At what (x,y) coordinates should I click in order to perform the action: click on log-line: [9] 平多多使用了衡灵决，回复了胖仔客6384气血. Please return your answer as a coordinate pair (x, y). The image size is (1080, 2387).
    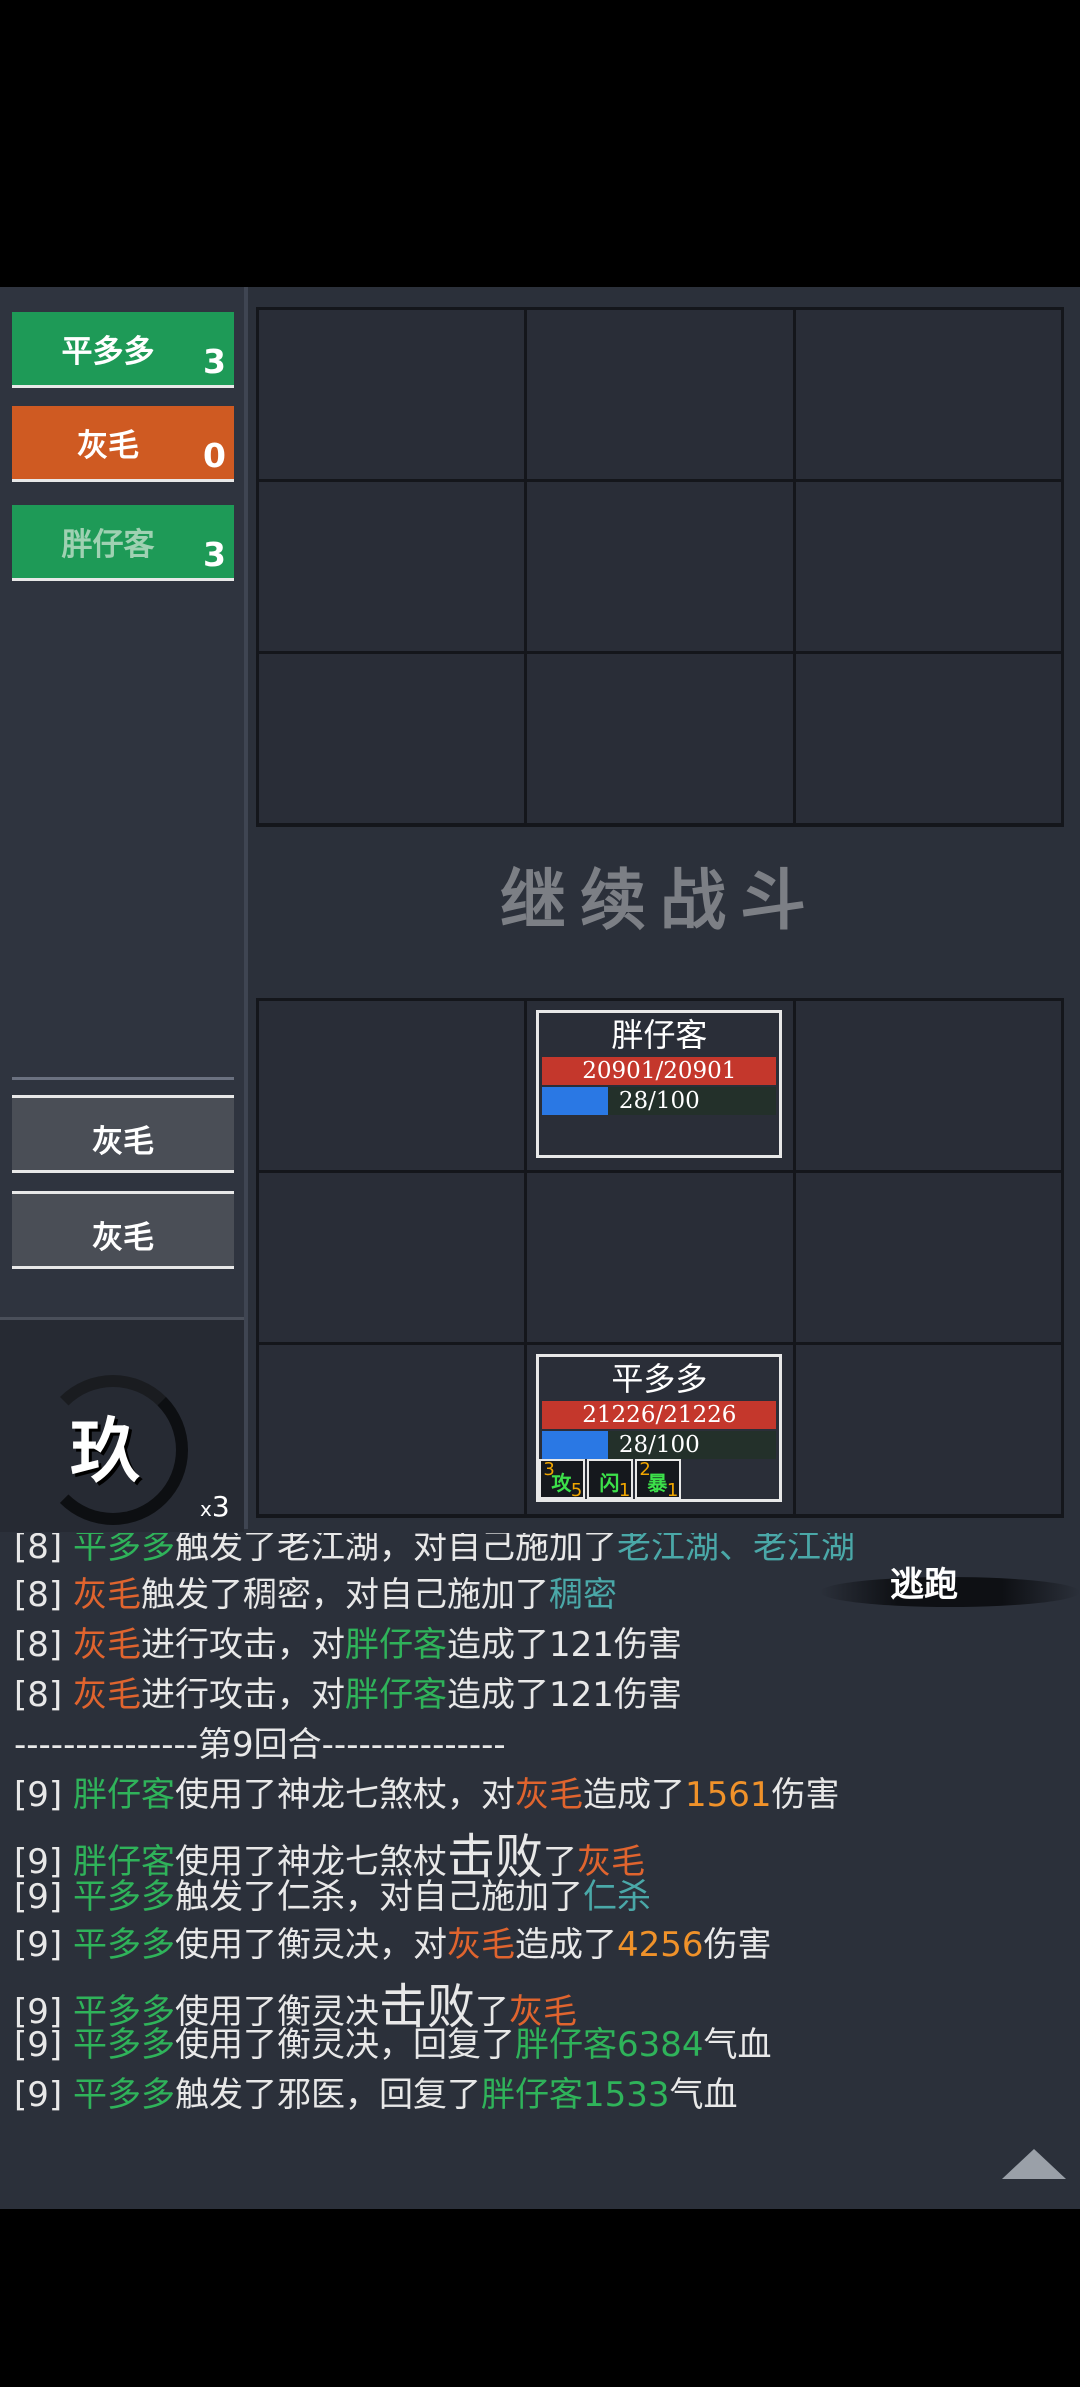
    Looking at the image, I should click on (393, 2045).